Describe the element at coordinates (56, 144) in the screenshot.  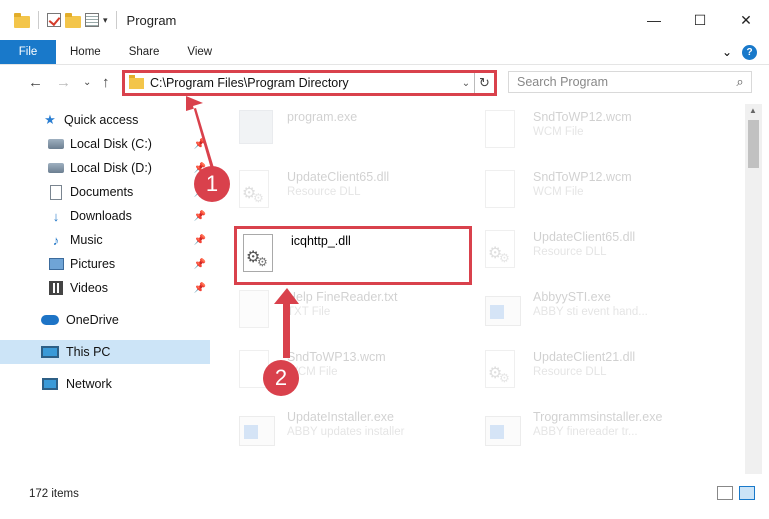
I see `disk-icon` at that location.